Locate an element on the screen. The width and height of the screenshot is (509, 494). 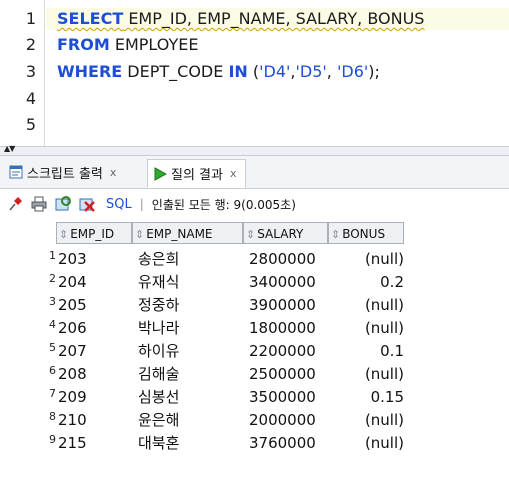
column-header-bonus: ⇕ BONUS is located at coordinates (366, 233).